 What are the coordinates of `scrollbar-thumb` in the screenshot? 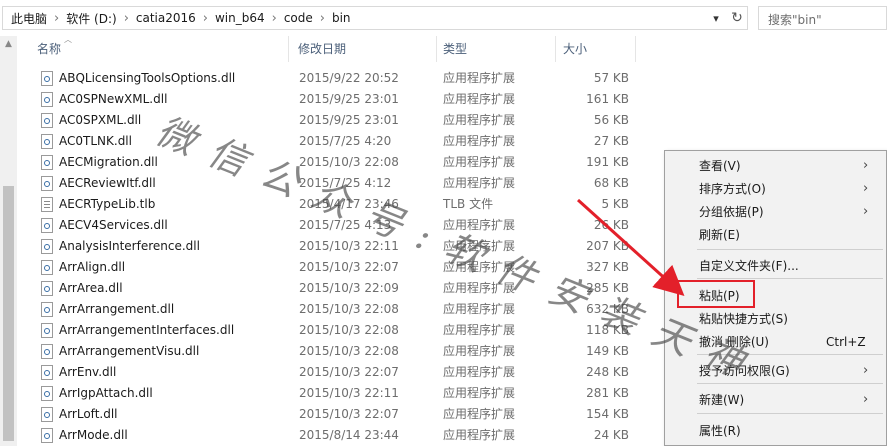 It's located at (8, 313).